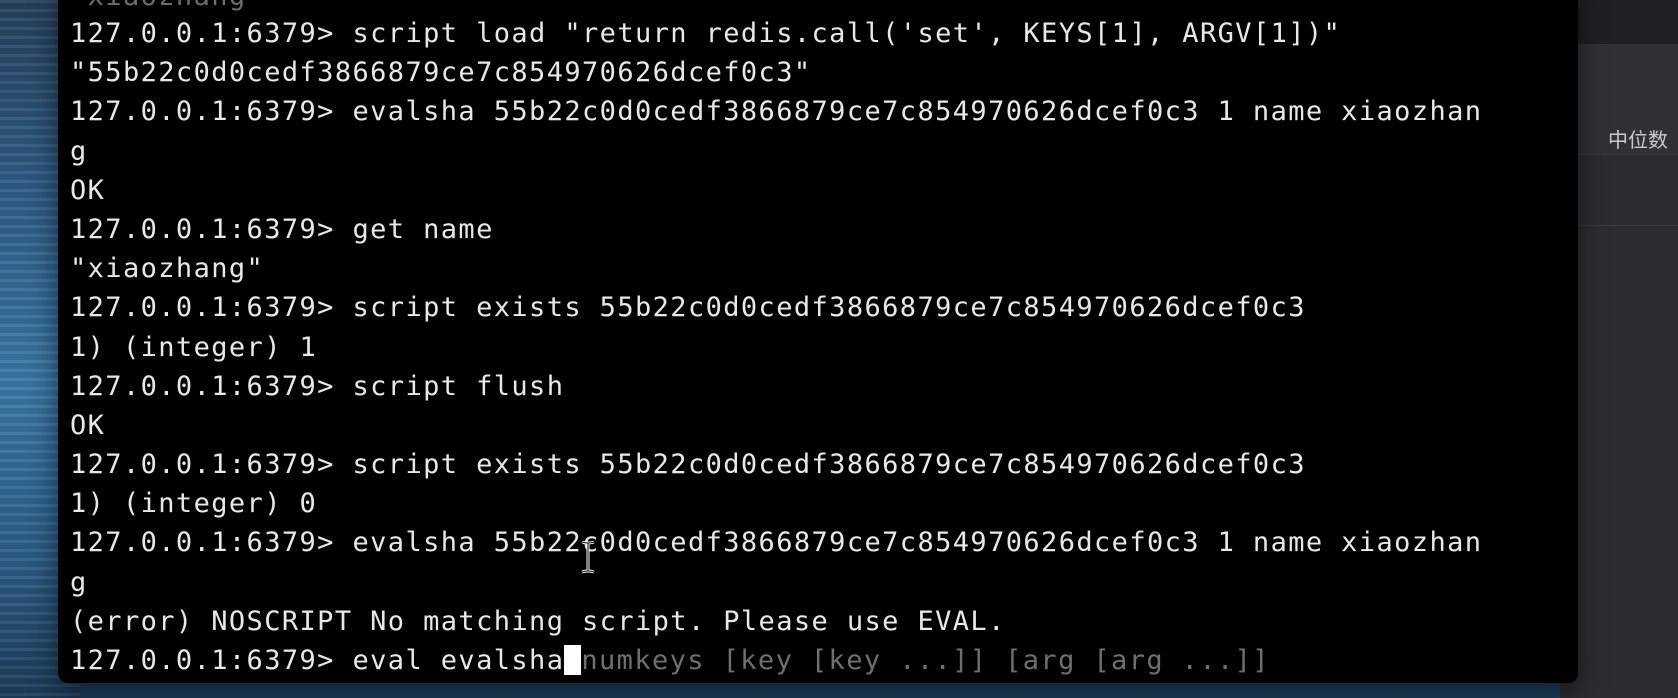 The height and width of the screenshot is (698, 1678). I want to click on terminal-line: 127.0.0.1:6379> script flush, so click(317, 386).